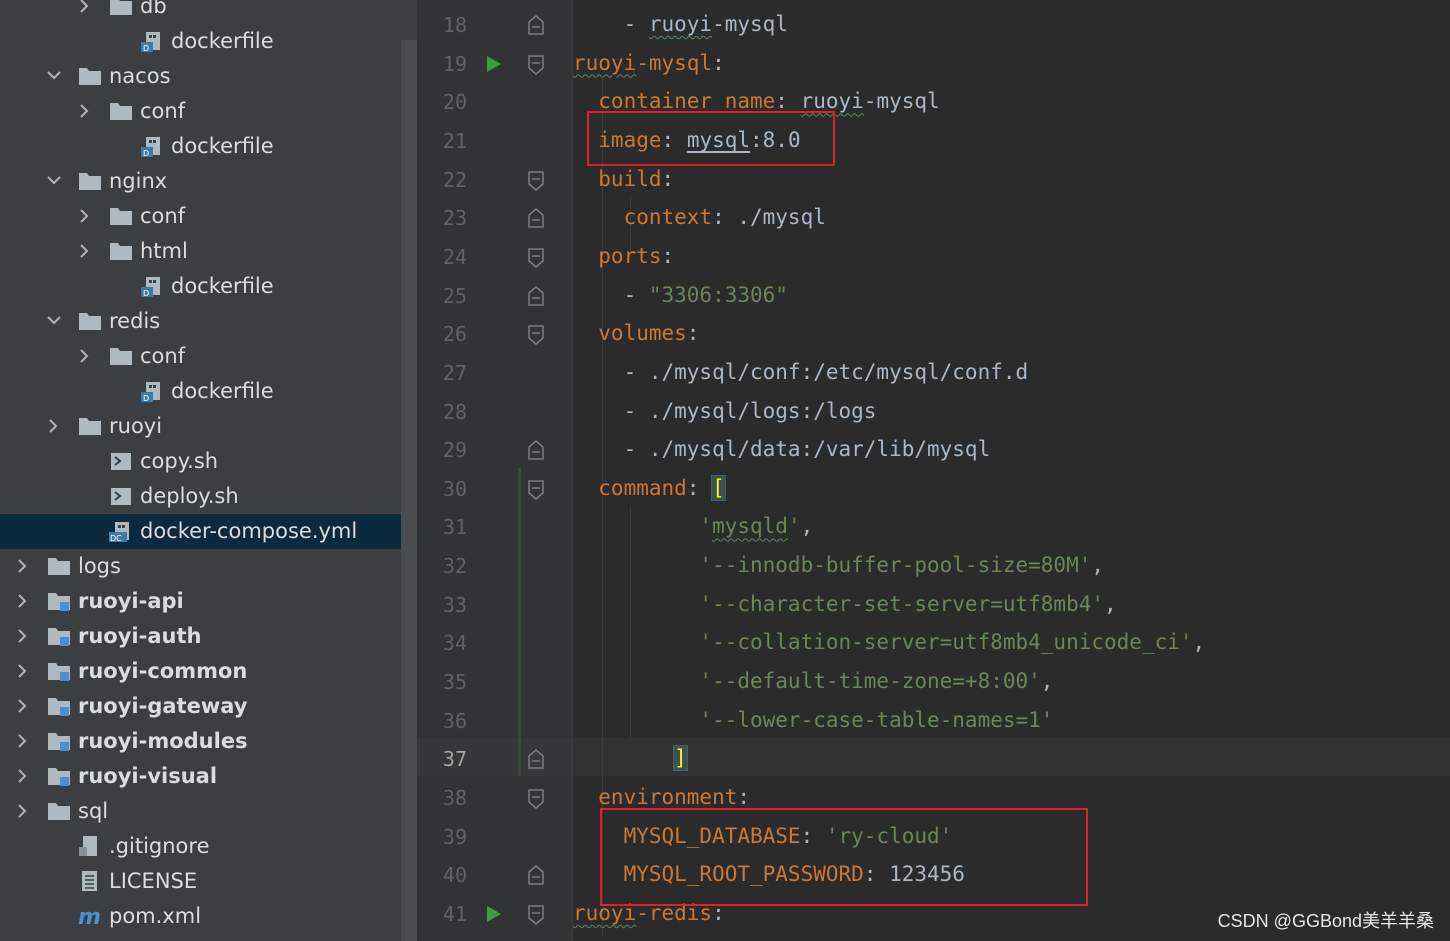 The width and height of the screenshot is (1450, 941). What do you see at coordinates (933, 721) in the screenshot?
I see `code-line: 36 '--lower-case-table-names=1'` at bounding box center [933, 721].